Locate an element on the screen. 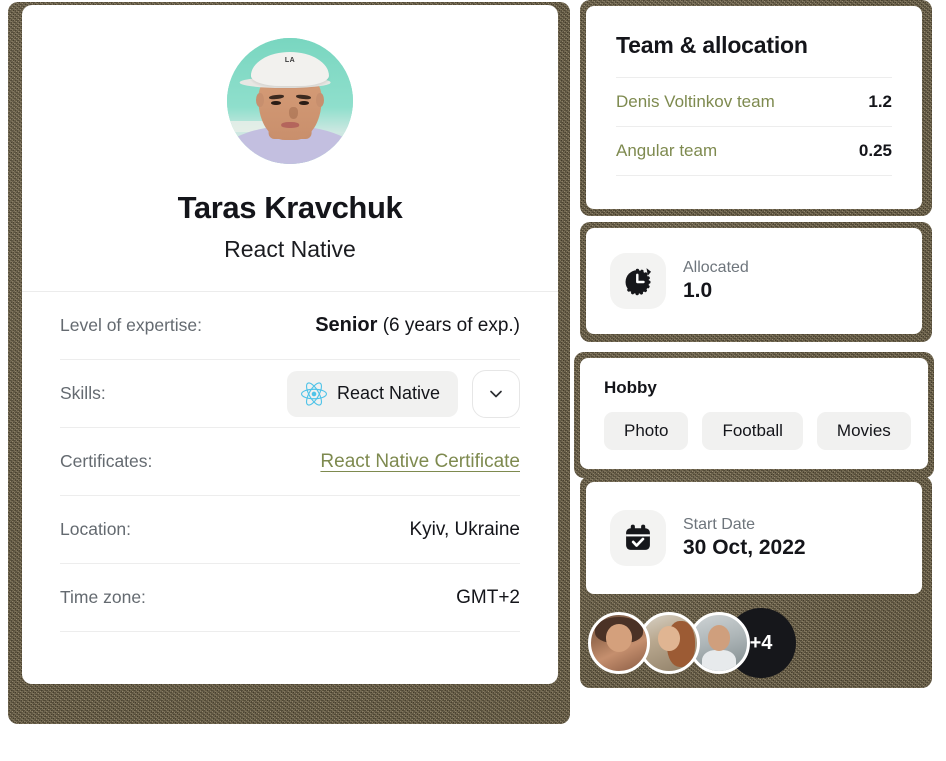 The image size is (946, 761). team-allocation-value: 1.2 is located at coordinates (880, 101).